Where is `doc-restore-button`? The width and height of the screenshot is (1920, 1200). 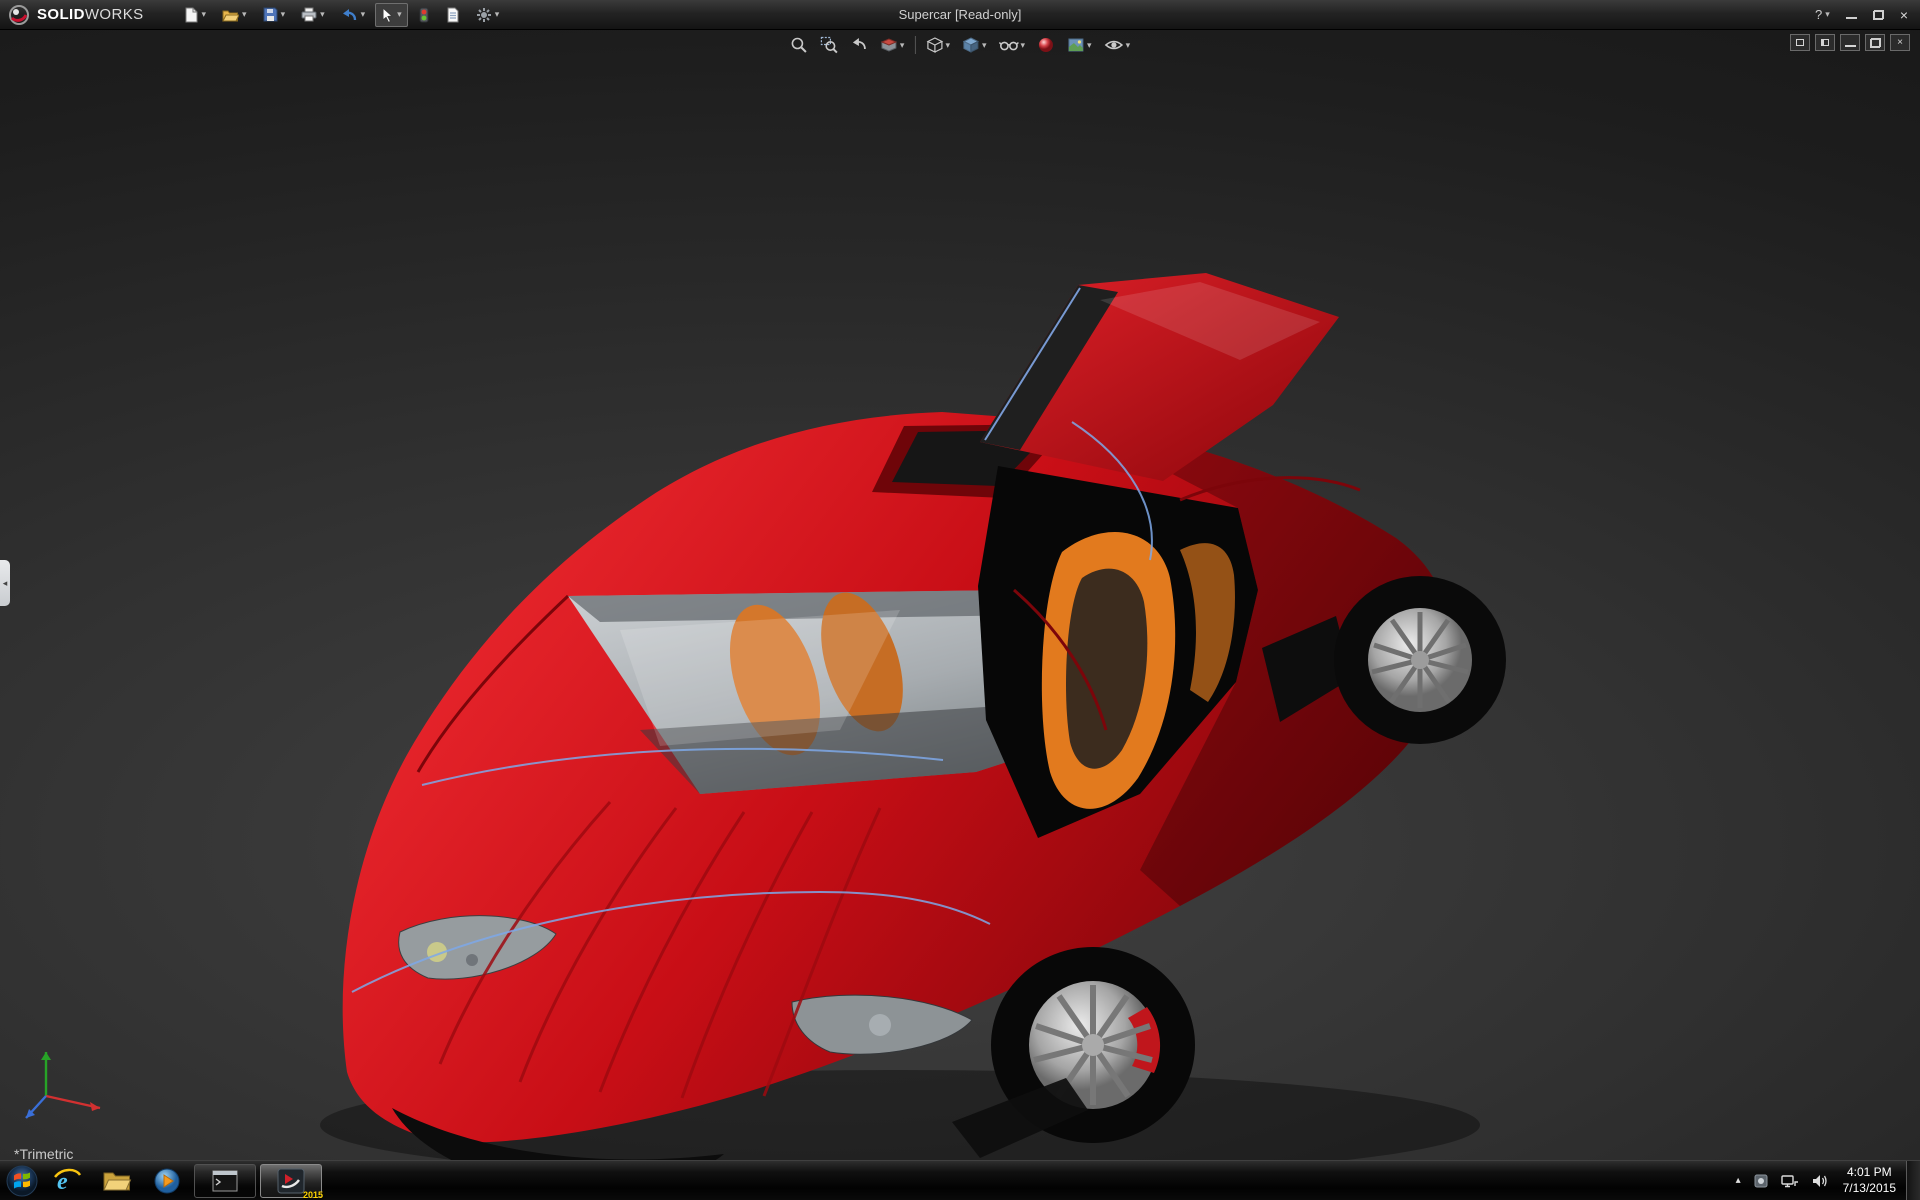
doc-restore-button is located at coordinates (1875, 42).